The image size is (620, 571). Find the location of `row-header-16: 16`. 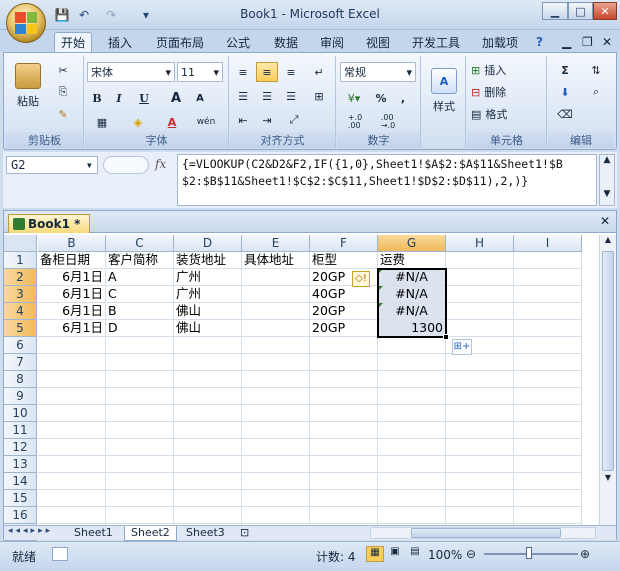

row-header-16: 16 is located at coordinates (20, 515).